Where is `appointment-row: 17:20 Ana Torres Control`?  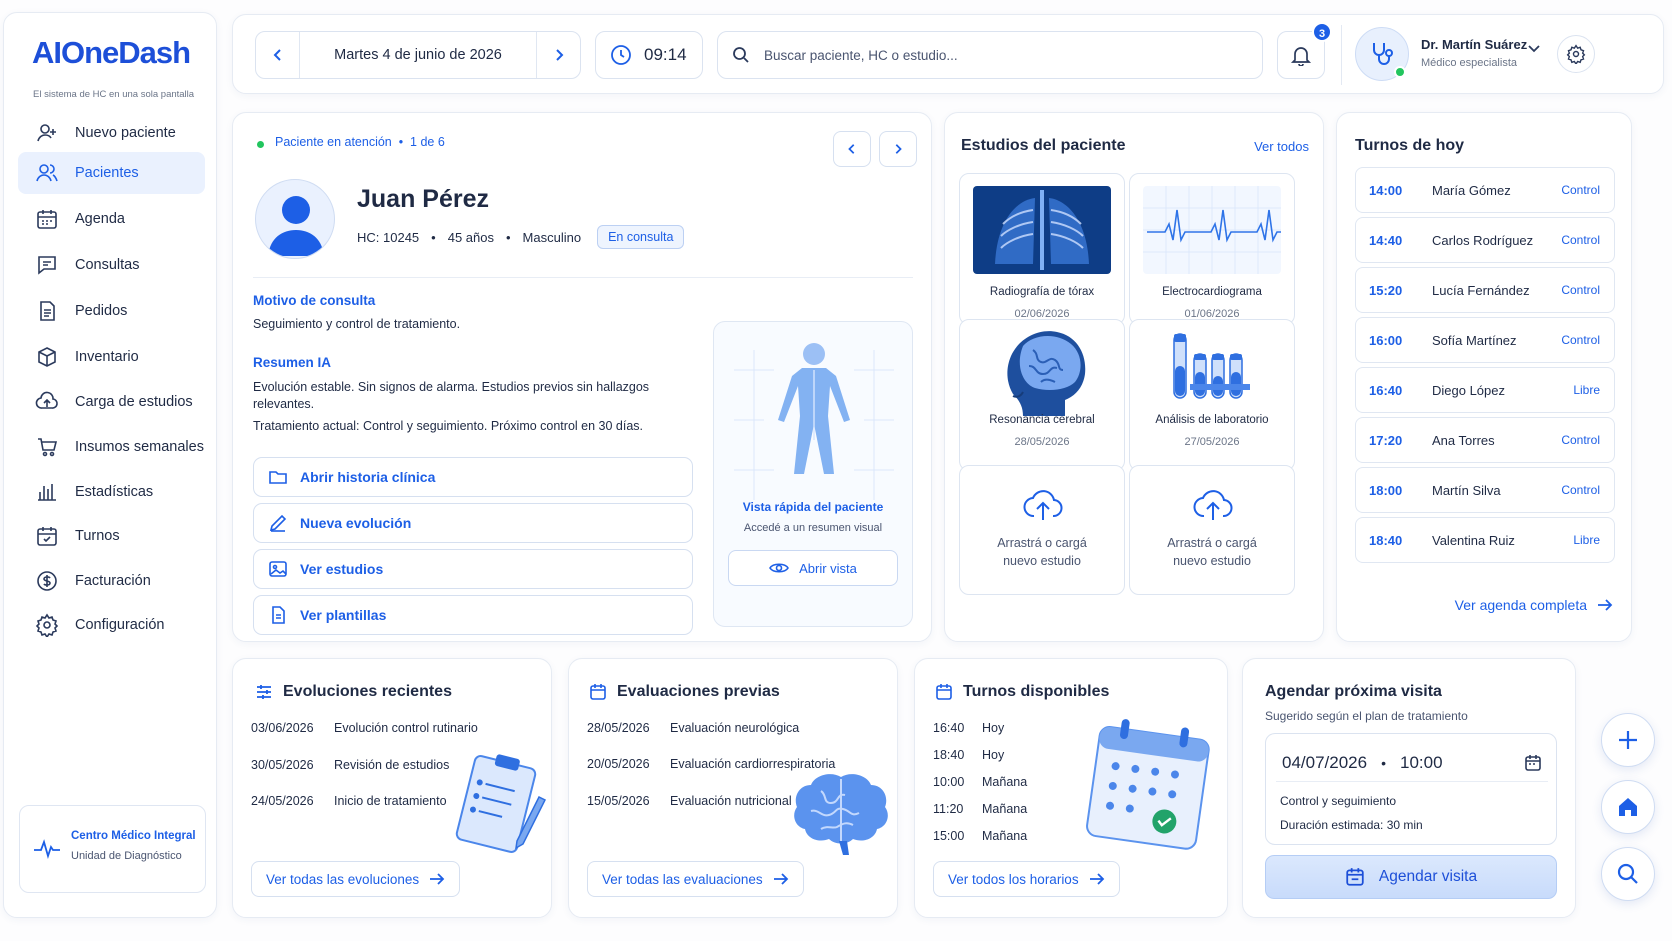 appointment-row: 17:20 Ana Torres Control is located at coordinates (1485, 440).